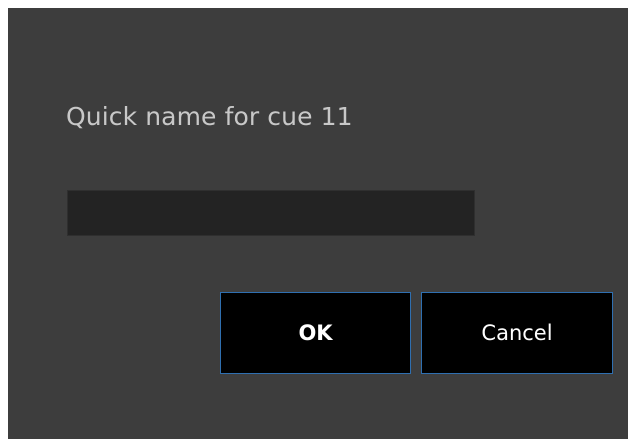 The image size is (636, 439). I want to click on cancel-button: Cancel, so click(517, 333).